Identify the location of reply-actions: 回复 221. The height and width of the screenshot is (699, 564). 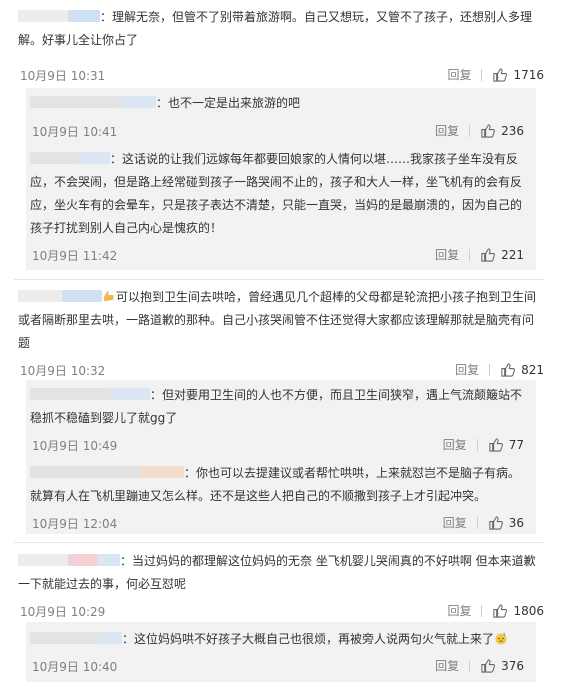
(479, 254).